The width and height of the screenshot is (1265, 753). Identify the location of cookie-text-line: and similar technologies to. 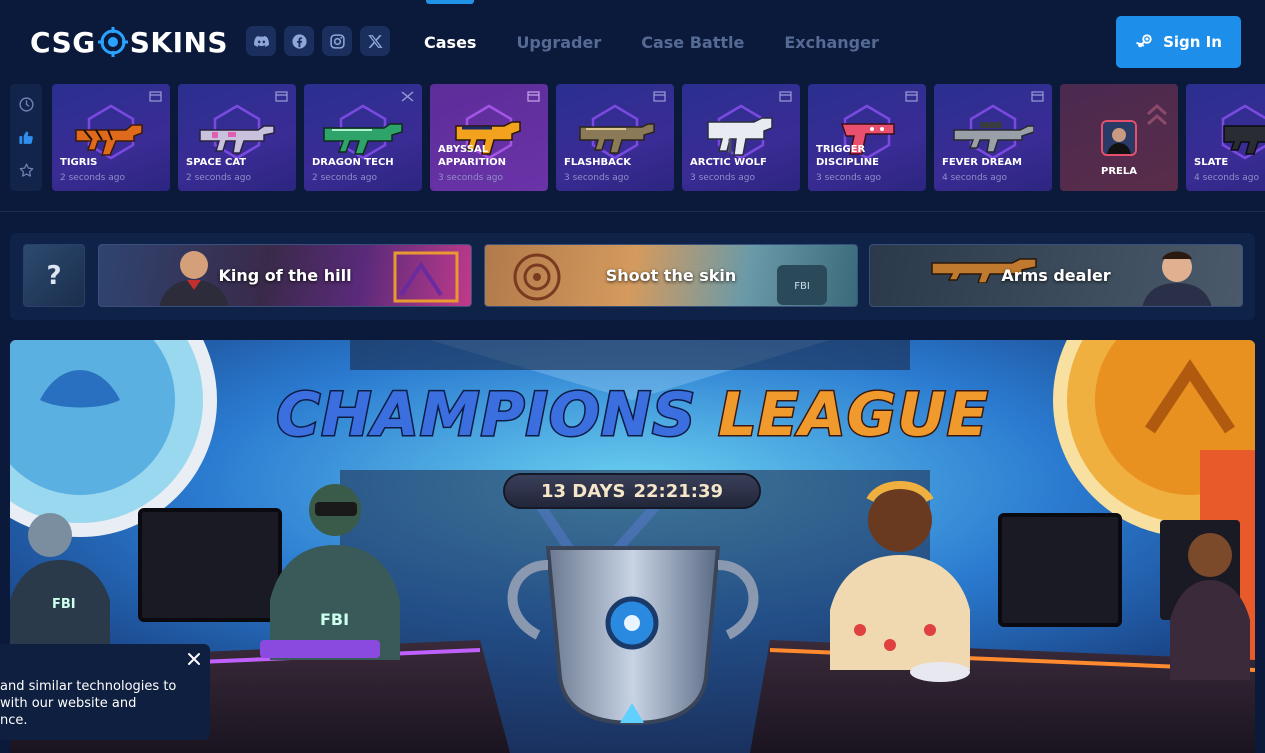
(88, 686).